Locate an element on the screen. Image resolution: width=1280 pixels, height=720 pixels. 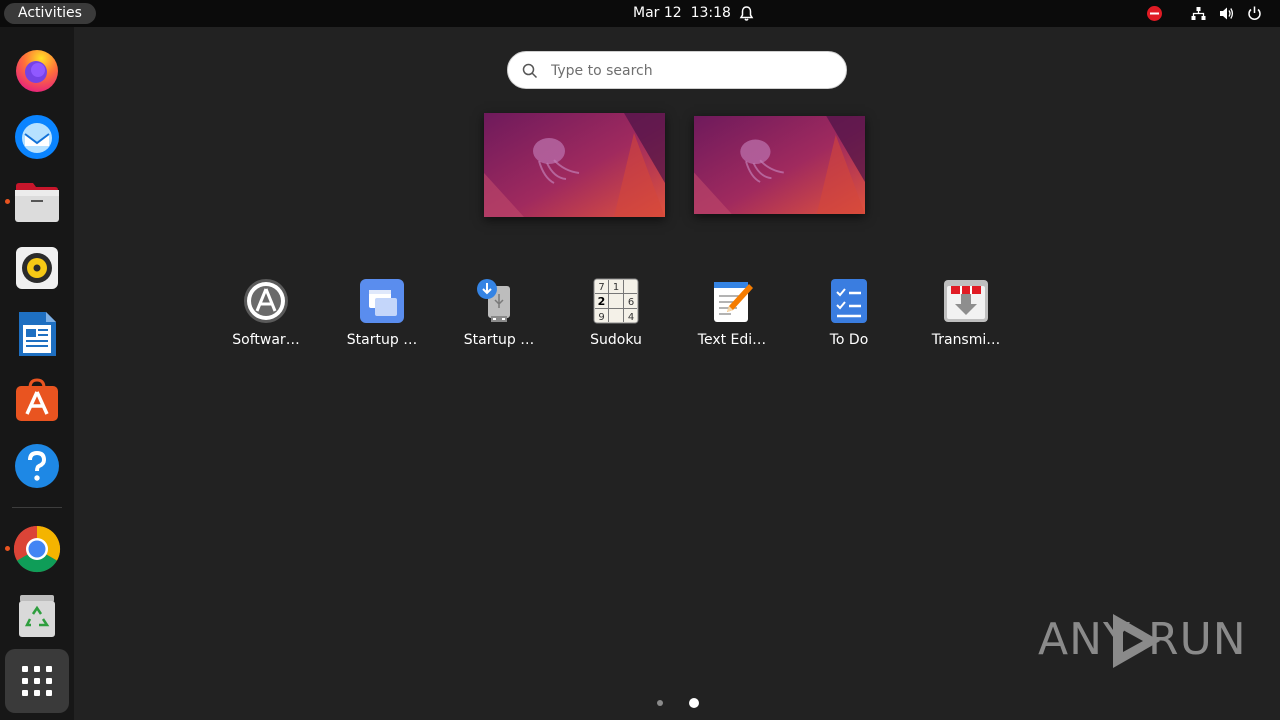
volume-icon is located at coordinates (1226, 13).